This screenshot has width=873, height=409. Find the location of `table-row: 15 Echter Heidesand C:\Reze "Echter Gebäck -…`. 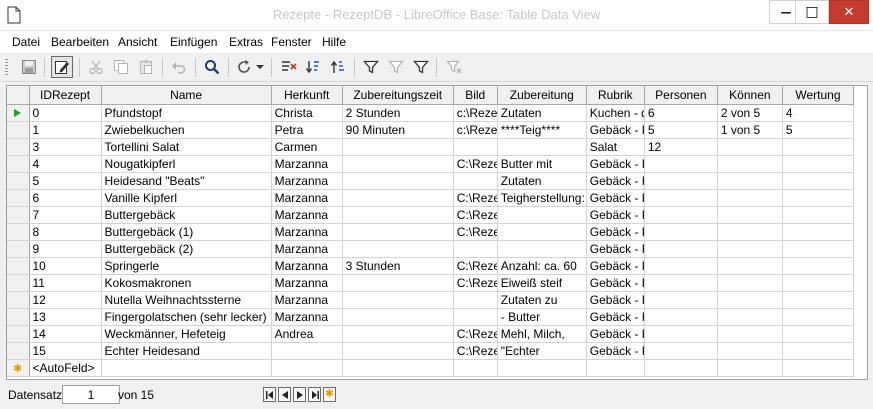

table-row: 15 Echter Heidesand C:\Reze "Echter Gebäck -… is located at coordinates (431, 351).